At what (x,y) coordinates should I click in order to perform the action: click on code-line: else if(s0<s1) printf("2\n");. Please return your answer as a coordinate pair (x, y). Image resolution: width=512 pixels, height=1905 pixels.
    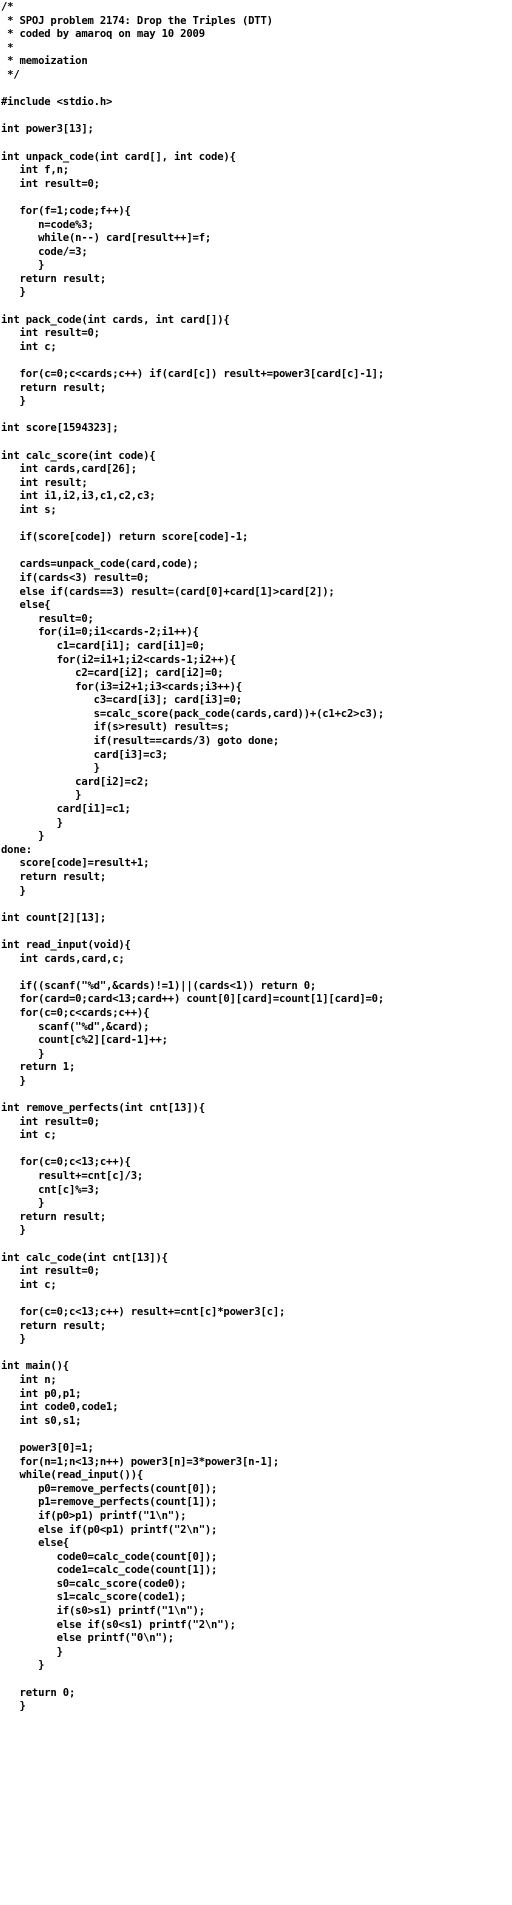
    Looking at the image, I should click on (118, 1624).